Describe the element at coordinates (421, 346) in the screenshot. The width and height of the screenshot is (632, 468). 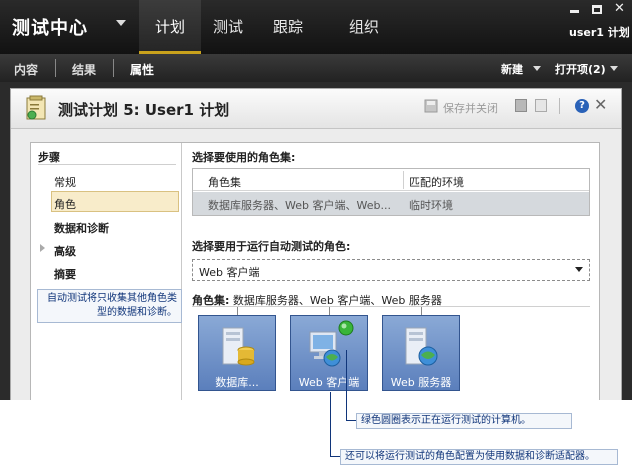
I see `web-server-icon` at that location.